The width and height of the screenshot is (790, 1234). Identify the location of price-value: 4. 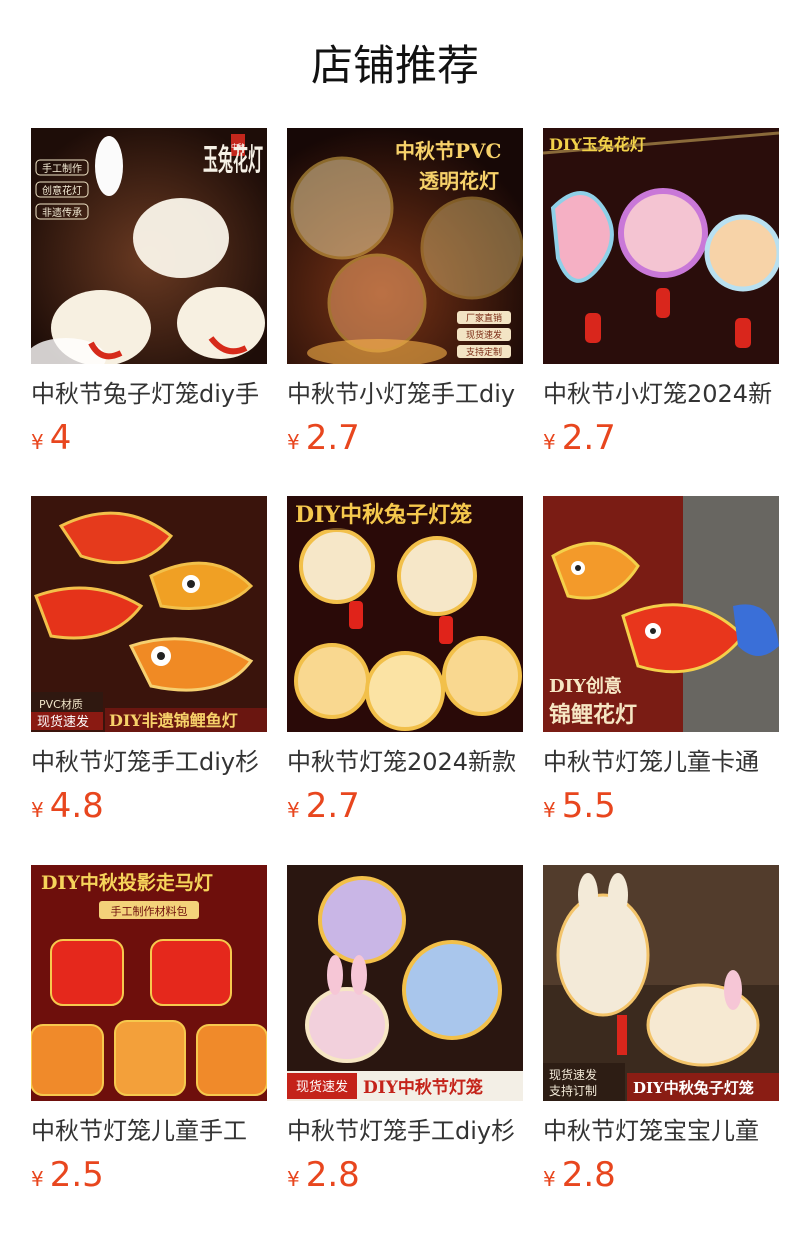
(60, 438).